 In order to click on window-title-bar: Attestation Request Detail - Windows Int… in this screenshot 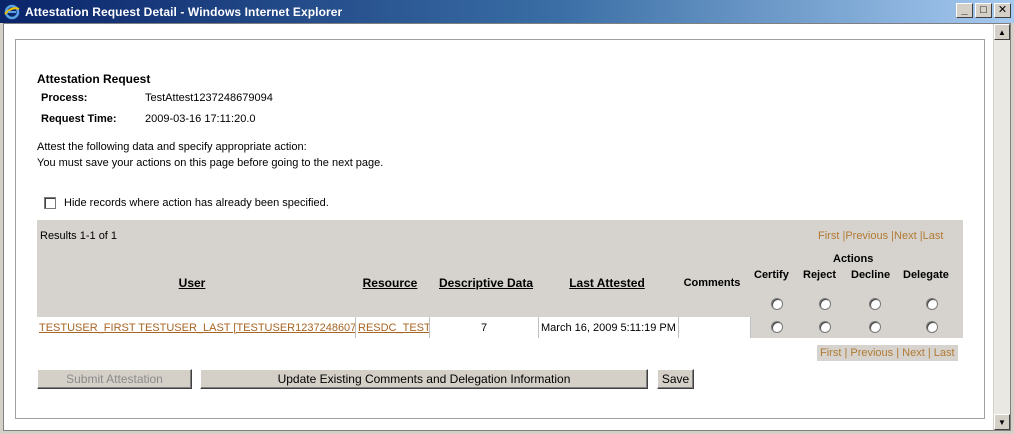, I will do `click(507, 11)`.